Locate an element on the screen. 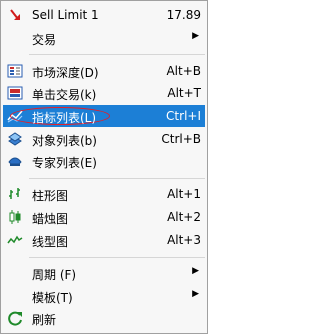 This screenshot has width=320, height=334. menu-item-sell-limit: Sell Limit 1 17.89 is located at coordinates (104, 15).